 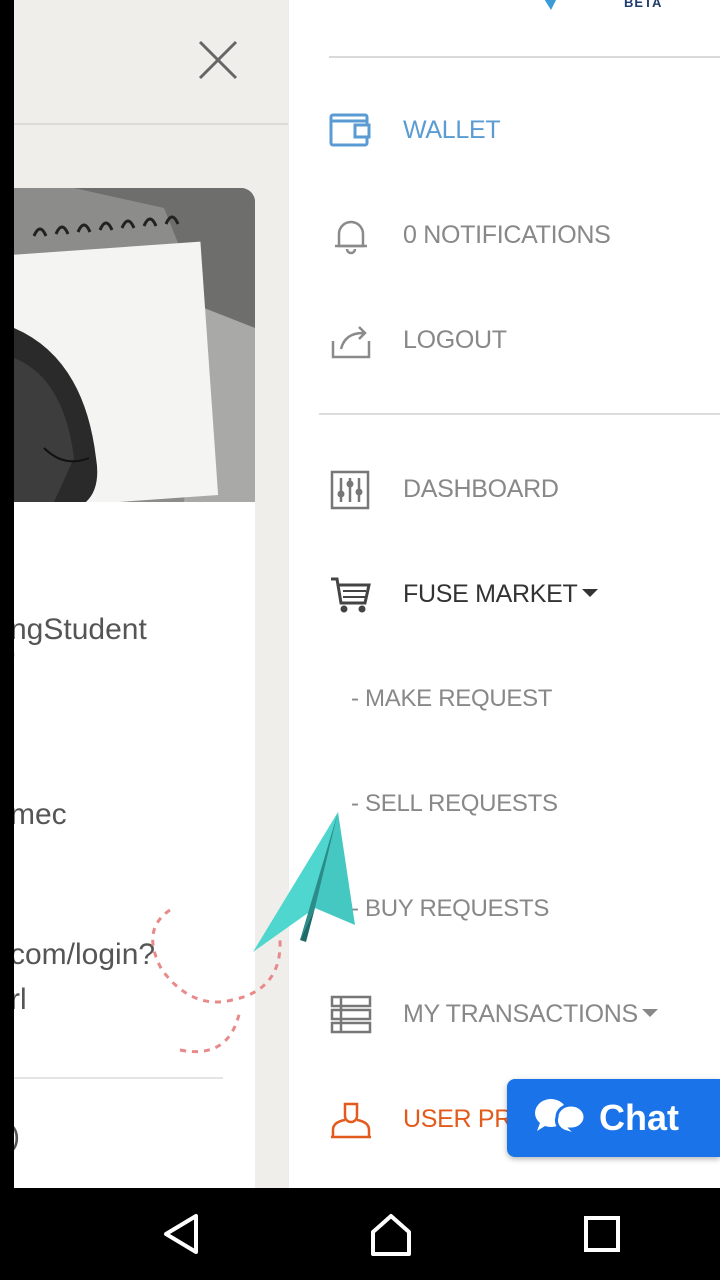 What do you see at coordinates (452, 129) in the screenshot?
I see `menu-label: WALLET` at bounding box center [452, 129].